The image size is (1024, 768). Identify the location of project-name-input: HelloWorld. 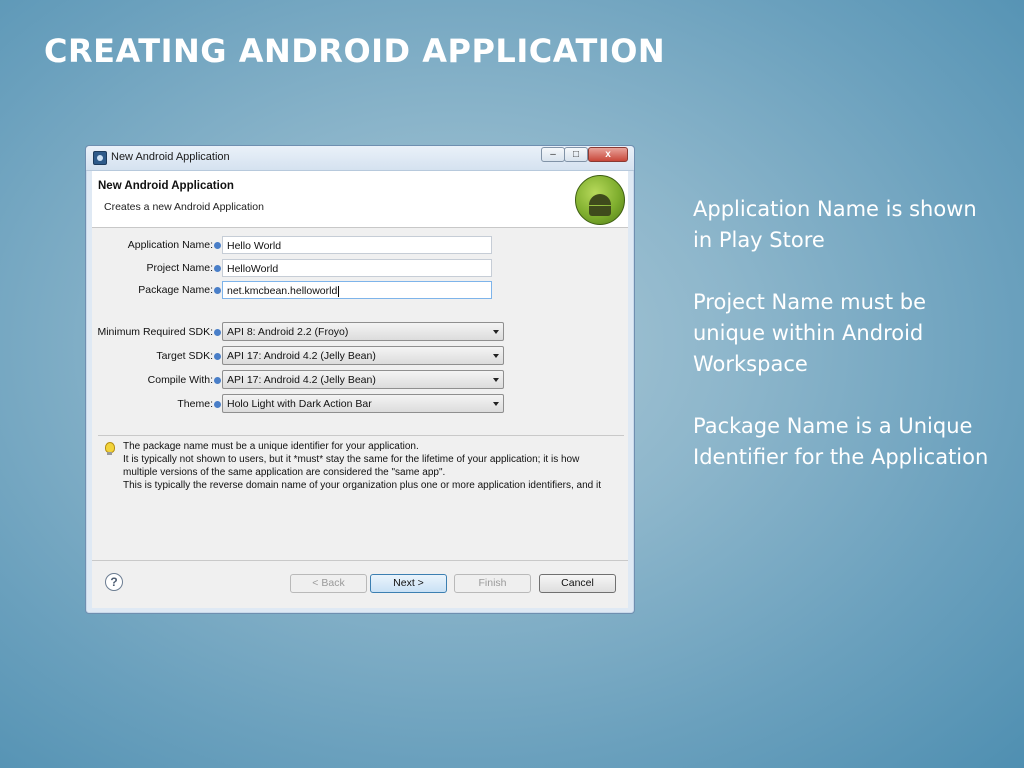
(357, 268).